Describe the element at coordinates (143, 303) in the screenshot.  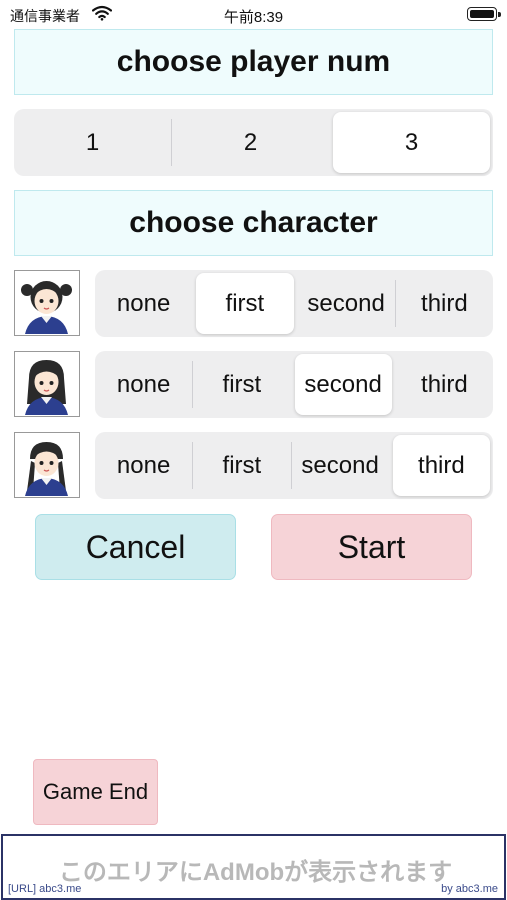
I see `character-1-option-none: none` at that location.